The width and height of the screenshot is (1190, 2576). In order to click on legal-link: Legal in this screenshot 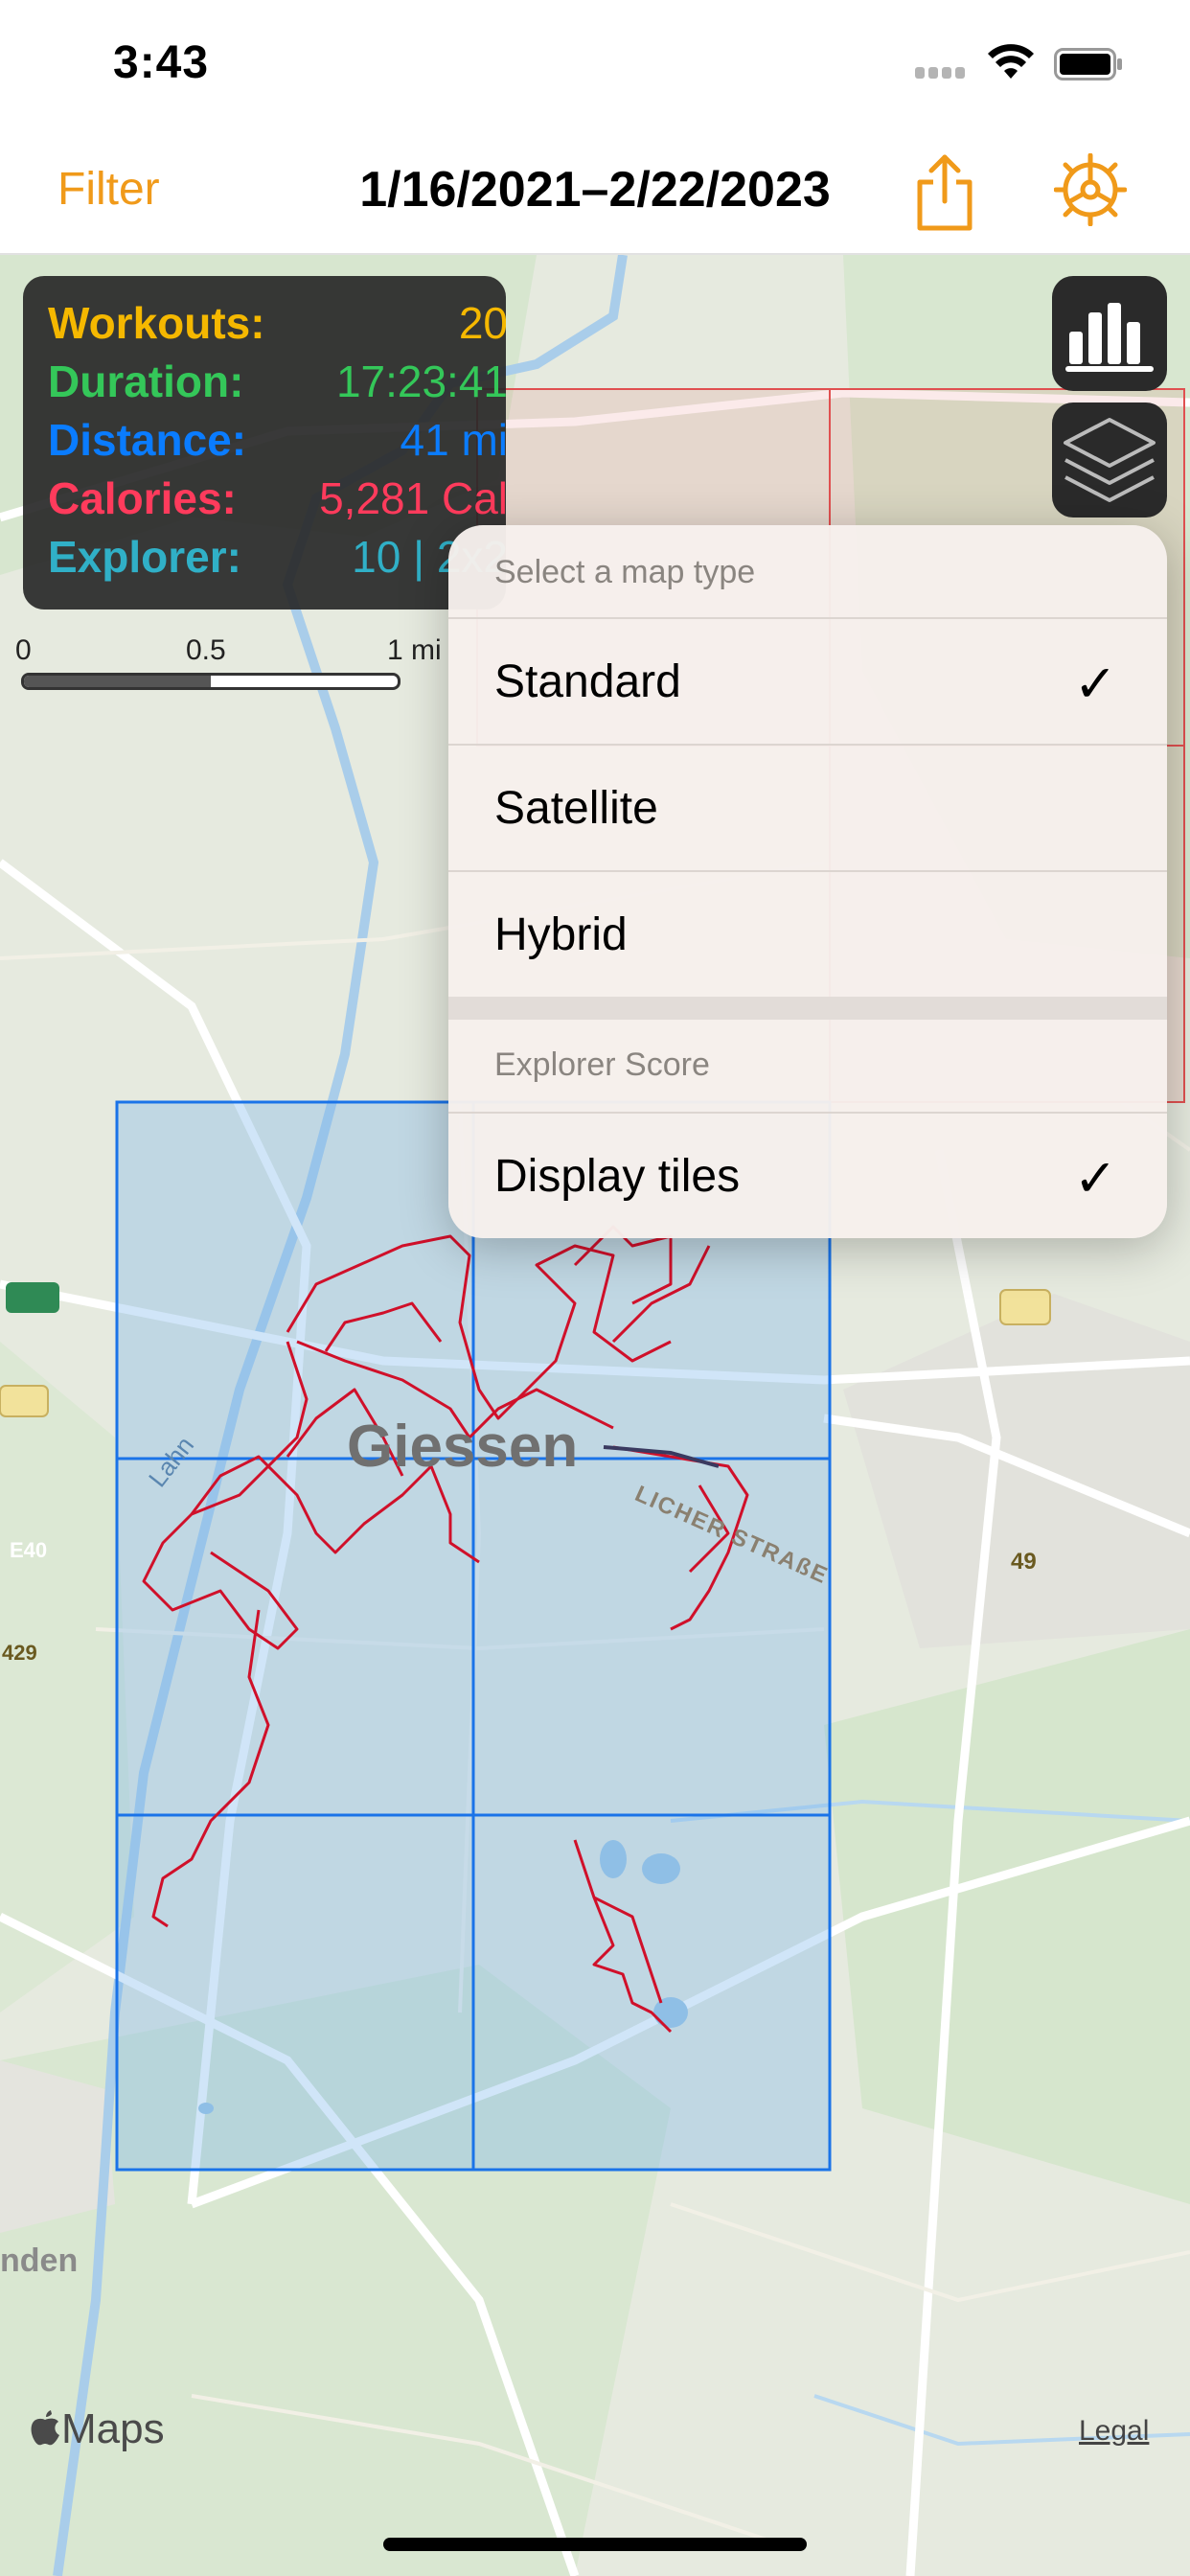, I will do `click(1114, 2431)`.